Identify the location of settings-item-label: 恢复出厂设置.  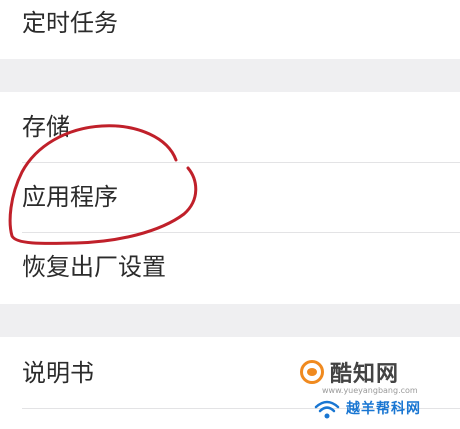
(94, 267).